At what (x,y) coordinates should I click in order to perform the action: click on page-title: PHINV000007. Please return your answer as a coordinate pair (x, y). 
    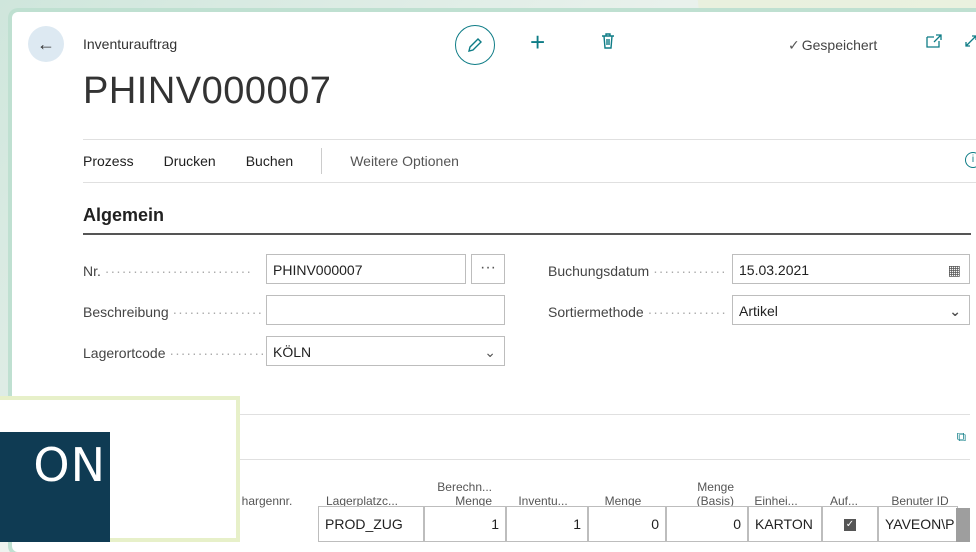
    Looking at the image, I should click on (207, 91).